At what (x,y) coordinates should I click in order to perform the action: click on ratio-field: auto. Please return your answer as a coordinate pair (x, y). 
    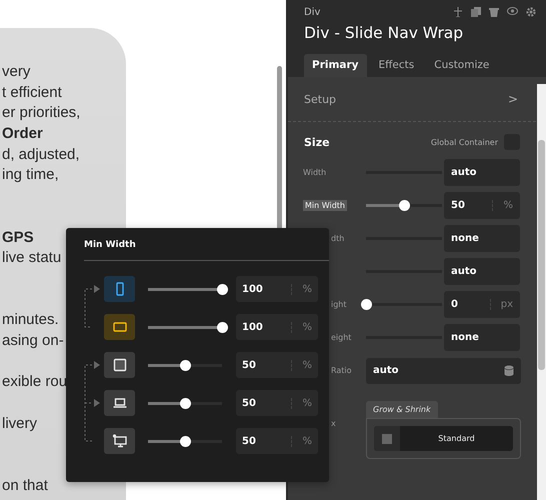
    Looking at the image, I should click on (443, 371).